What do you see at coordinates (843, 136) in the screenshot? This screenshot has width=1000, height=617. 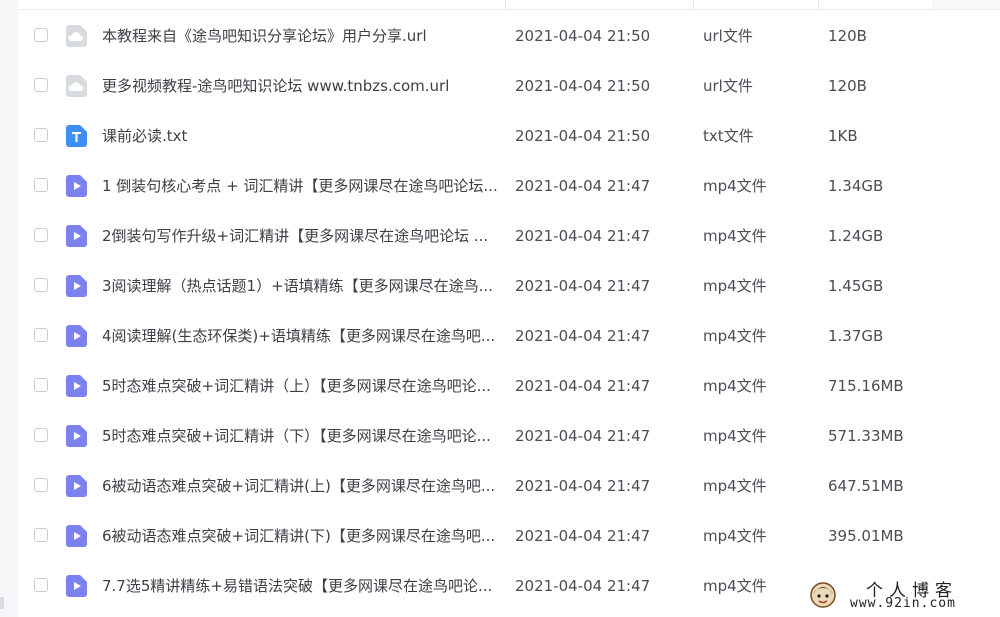 I see `file-size: 1KB` at bounding box center [843, 136].